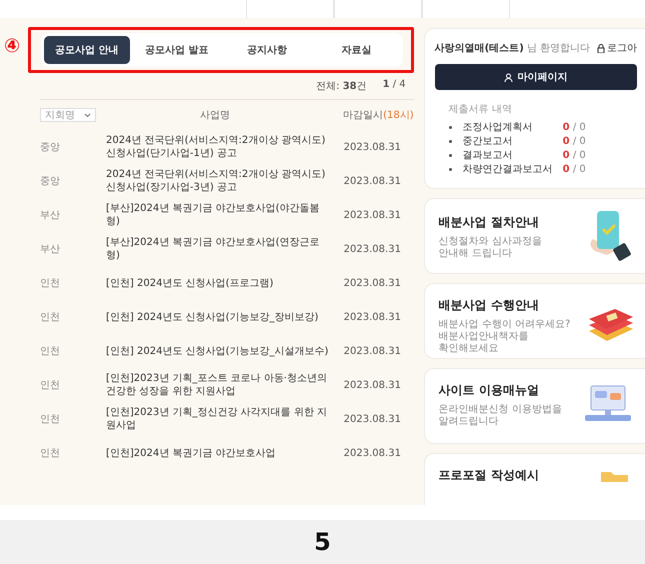  What do you see at coordinates (500, 416) in the screenshot?
I see `card-description: 온라인배분신청 이용방법을 알려드립니다` at bounding box center [500, 416].